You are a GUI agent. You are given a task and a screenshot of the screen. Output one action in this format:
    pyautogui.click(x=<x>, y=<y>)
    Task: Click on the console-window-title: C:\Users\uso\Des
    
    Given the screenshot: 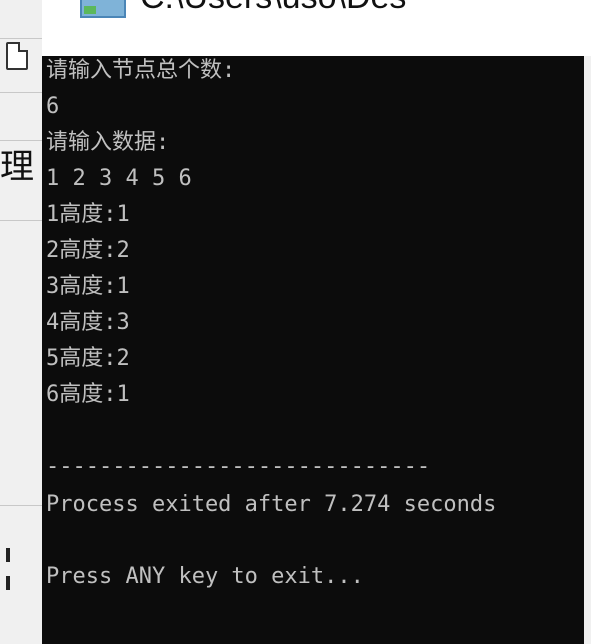 What is the action you would take?
    pyautogui.click(x=273, y=8)
    